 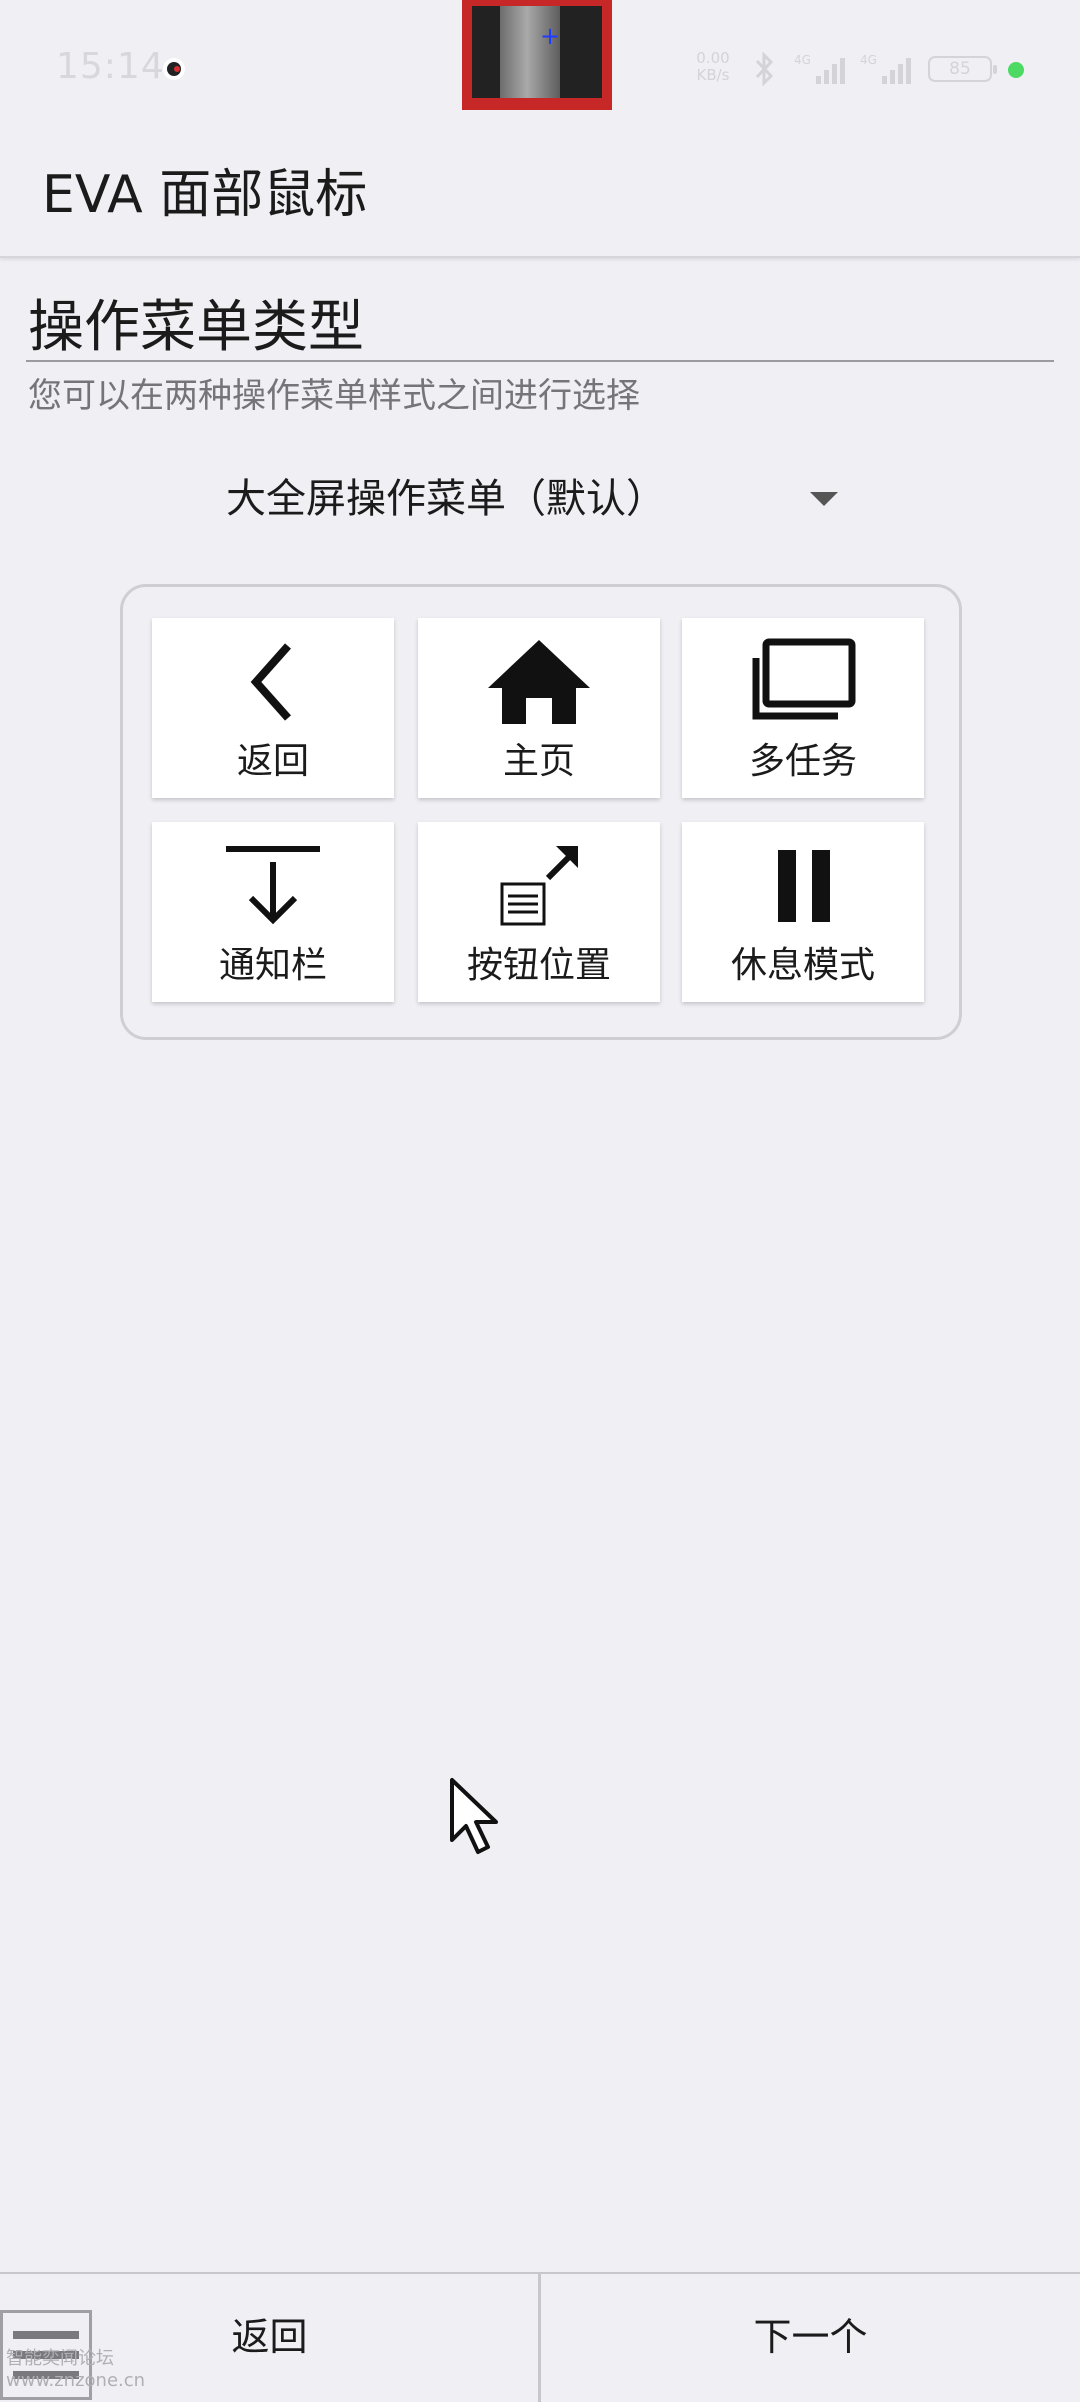 What do you see at coordinates (802, 761) in the screenshot?
I see `menu-button-label: 多任务` at bounding box center [802, 761].